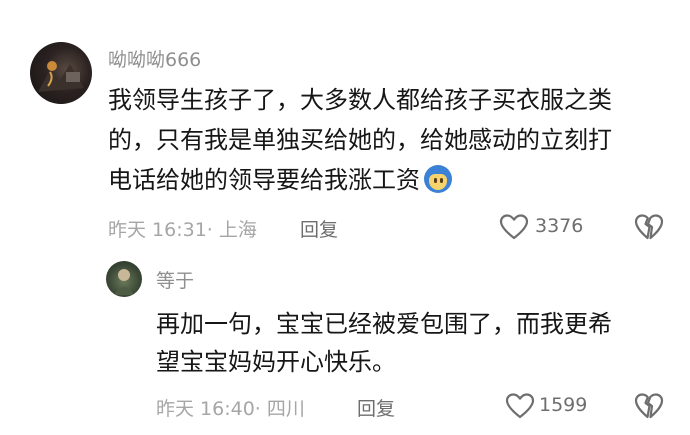  Describe the element at coordinates (276, 362) in the screenshot. I see `reply-text-line-2: 望宝宝妈妈开心快乐。` at that location.